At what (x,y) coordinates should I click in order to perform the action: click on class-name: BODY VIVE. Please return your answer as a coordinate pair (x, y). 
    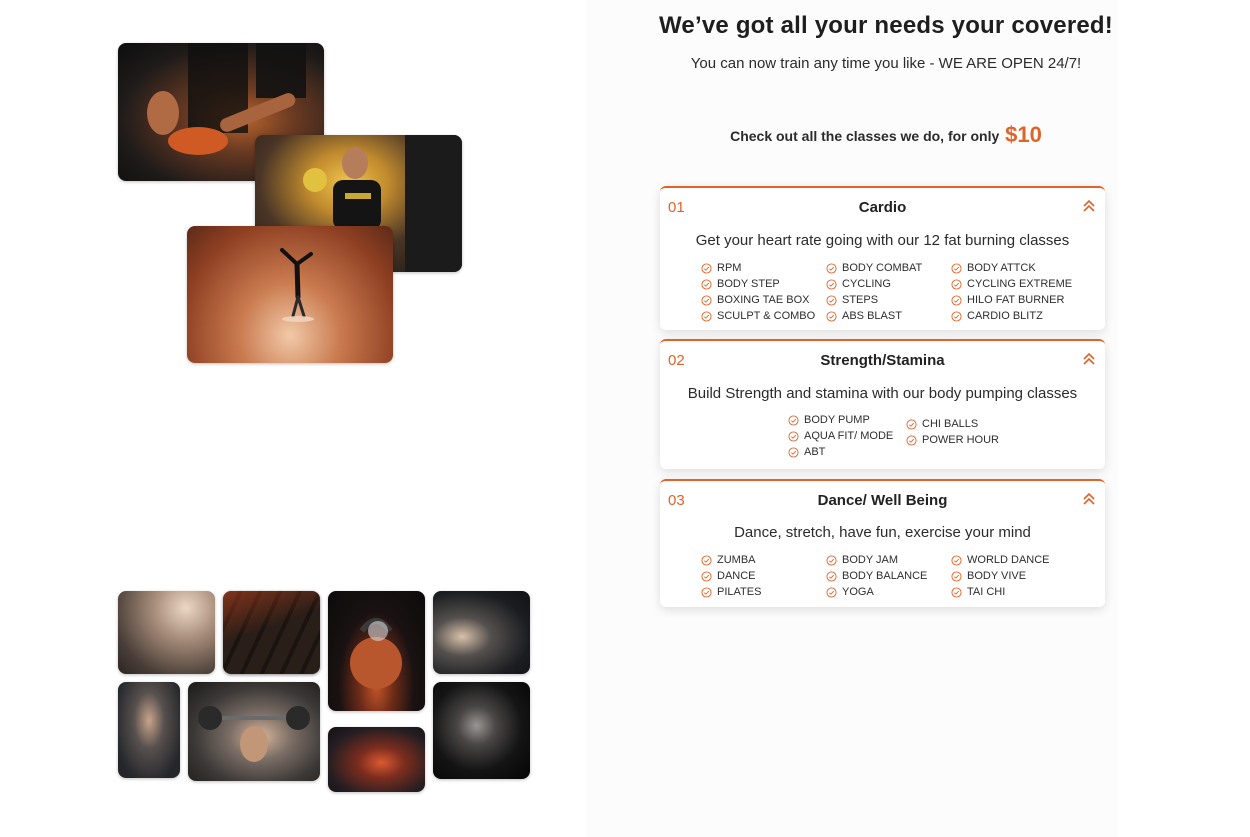
    Looking at the image, I should click on (997, 576).